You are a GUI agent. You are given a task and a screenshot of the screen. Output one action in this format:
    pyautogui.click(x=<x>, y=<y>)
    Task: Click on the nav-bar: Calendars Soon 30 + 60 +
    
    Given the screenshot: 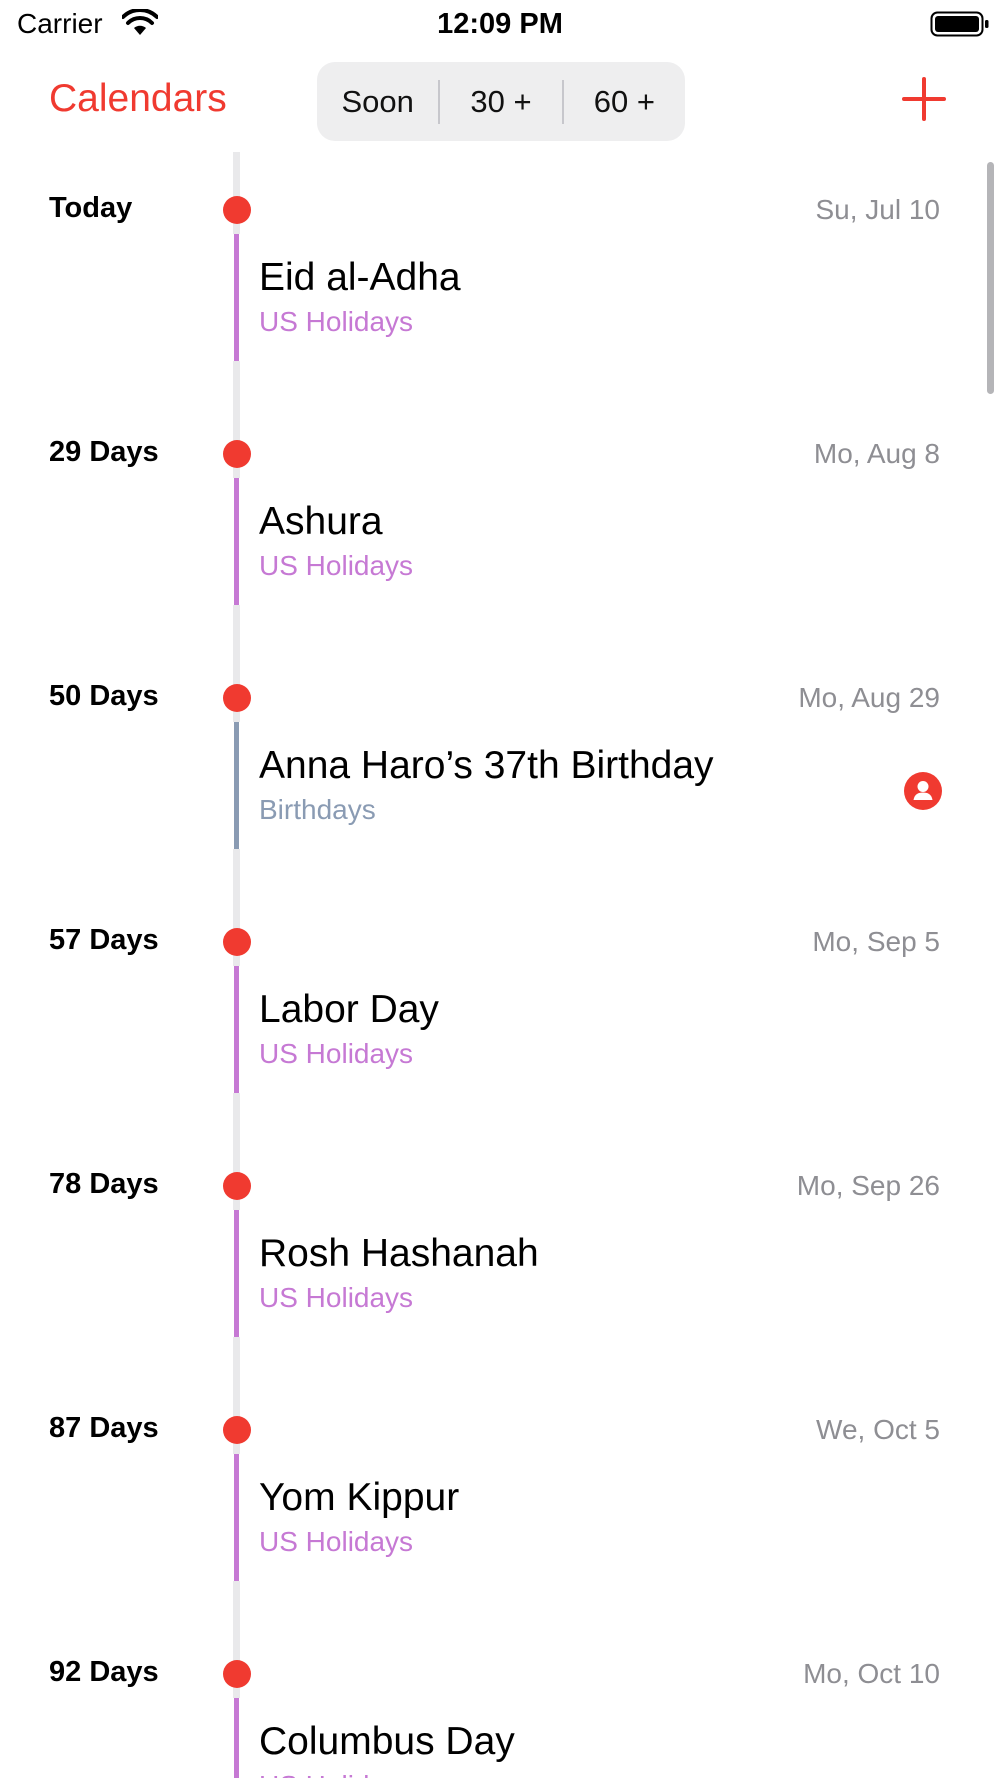 What is the action you would take?
    pyautogui.click(x=500, y=100)
    